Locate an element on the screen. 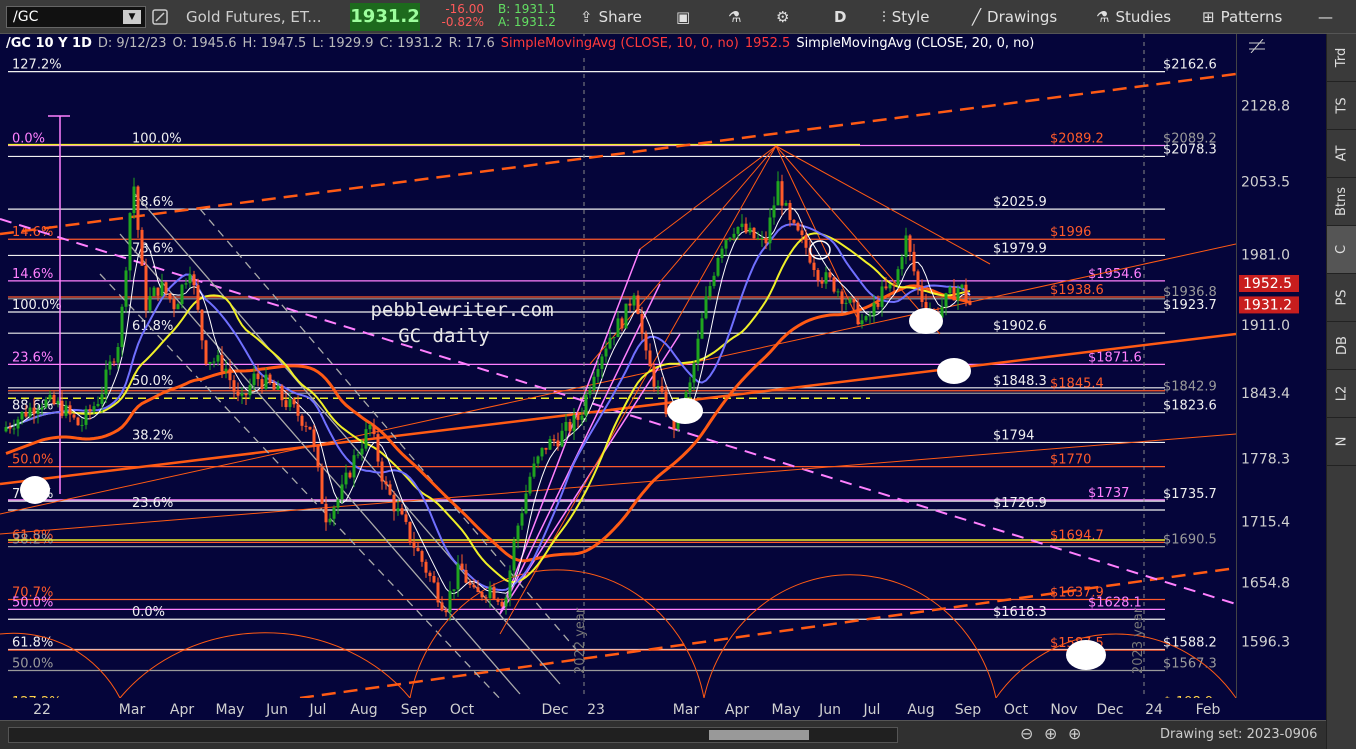 The height and width of the screenshot is (749, 1356). scroll-thumb is located at coordinates (759, 735).